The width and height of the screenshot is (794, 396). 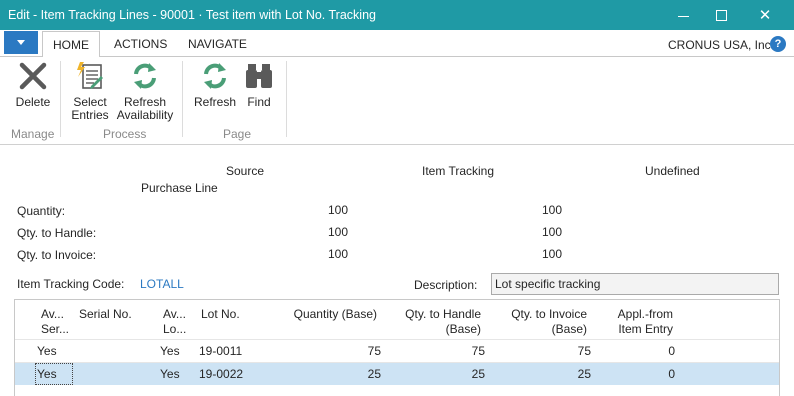 What do you see at coordinates (778, 44) in the screenshot?
I see `help-icon: ?` at bounding box center [778, 44].